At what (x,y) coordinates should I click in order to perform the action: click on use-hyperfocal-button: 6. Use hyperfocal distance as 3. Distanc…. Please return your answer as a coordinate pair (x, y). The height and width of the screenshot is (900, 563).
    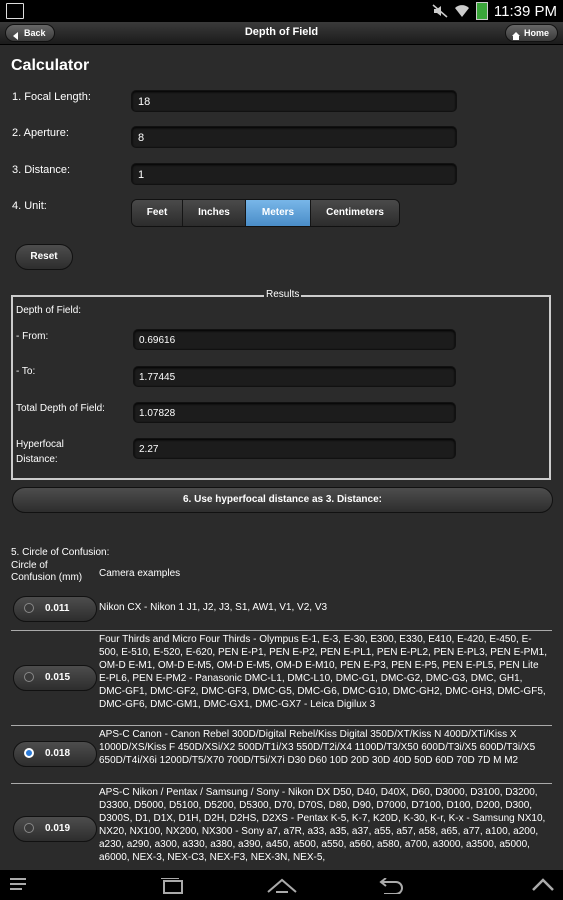
    Looking at the image, I should click on (282, 500).